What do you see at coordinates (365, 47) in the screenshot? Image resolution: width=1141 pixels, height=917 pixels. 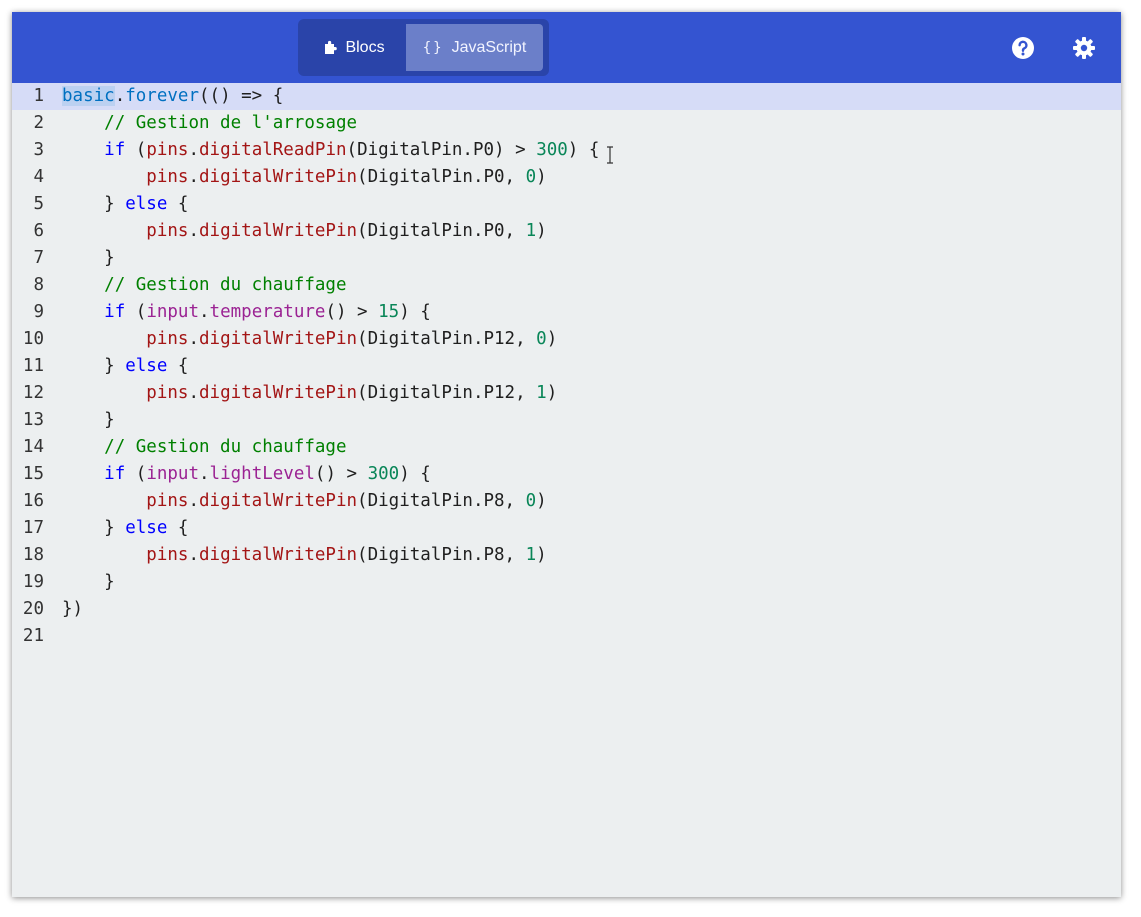 I see `blocs-label: Blocs` at bounding box center [365, 47].